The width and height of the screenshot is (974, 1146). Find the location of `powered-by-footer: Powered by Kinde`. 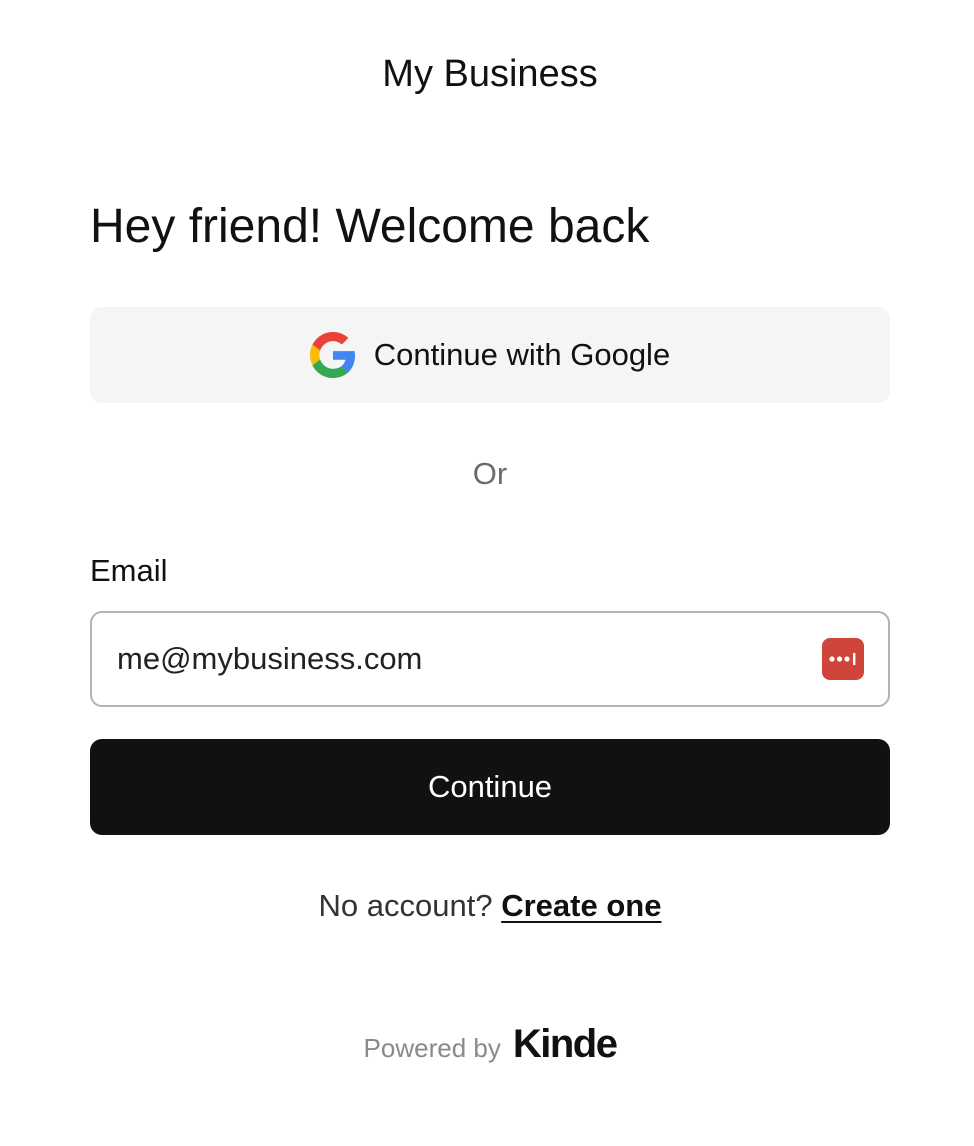

powered-by-footer: Powered by Kinde is located at coordinates (487, 1044).